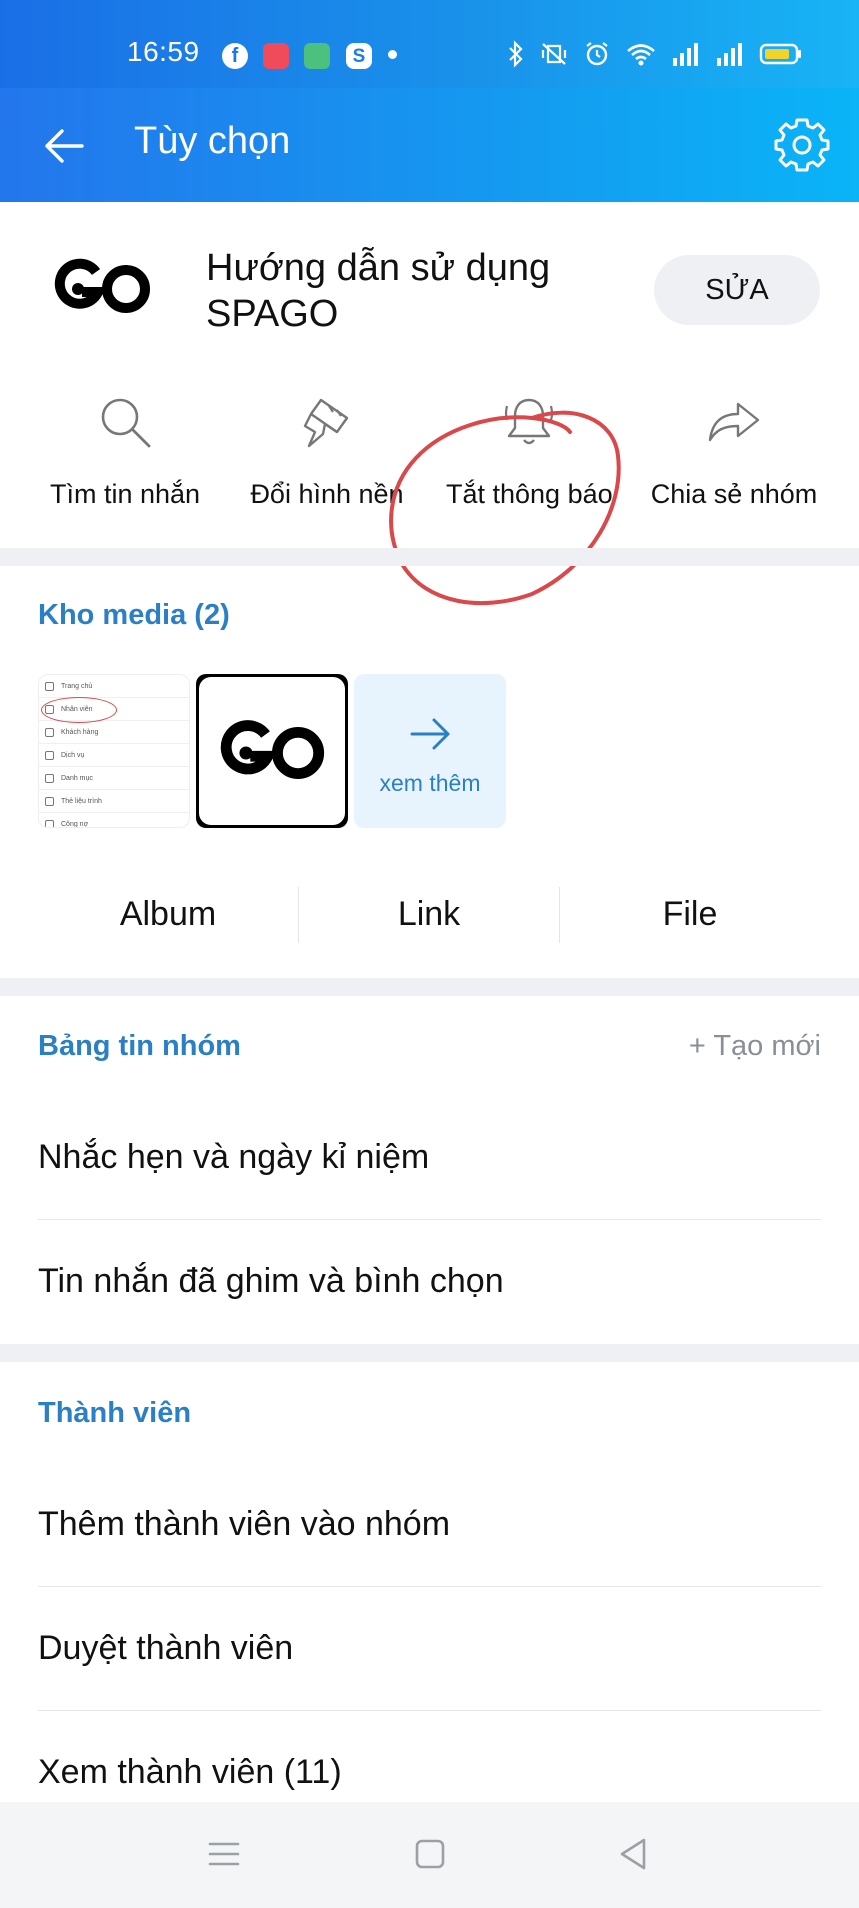 This screenshot has height=1908, width=859. Describe the element at coordinates (163, 51) in the screenshot. I see `status-time: 16:59` at that location.